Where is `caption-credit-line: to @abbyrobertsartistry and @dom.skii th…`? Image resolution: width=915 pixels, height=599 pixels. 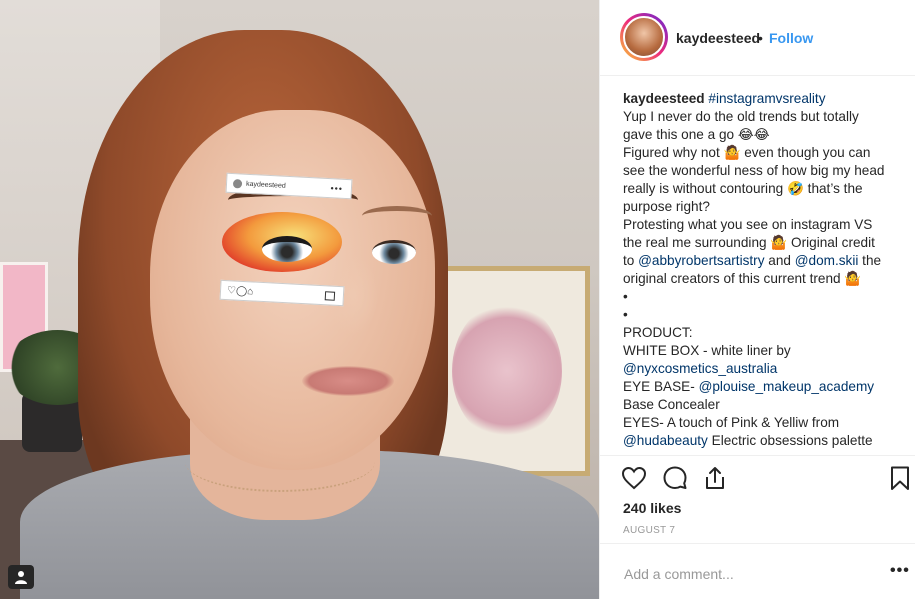 caption-credit-line: to @abbyrobertsartistry and @dom.skii th… is located at coordinates (764, 261).